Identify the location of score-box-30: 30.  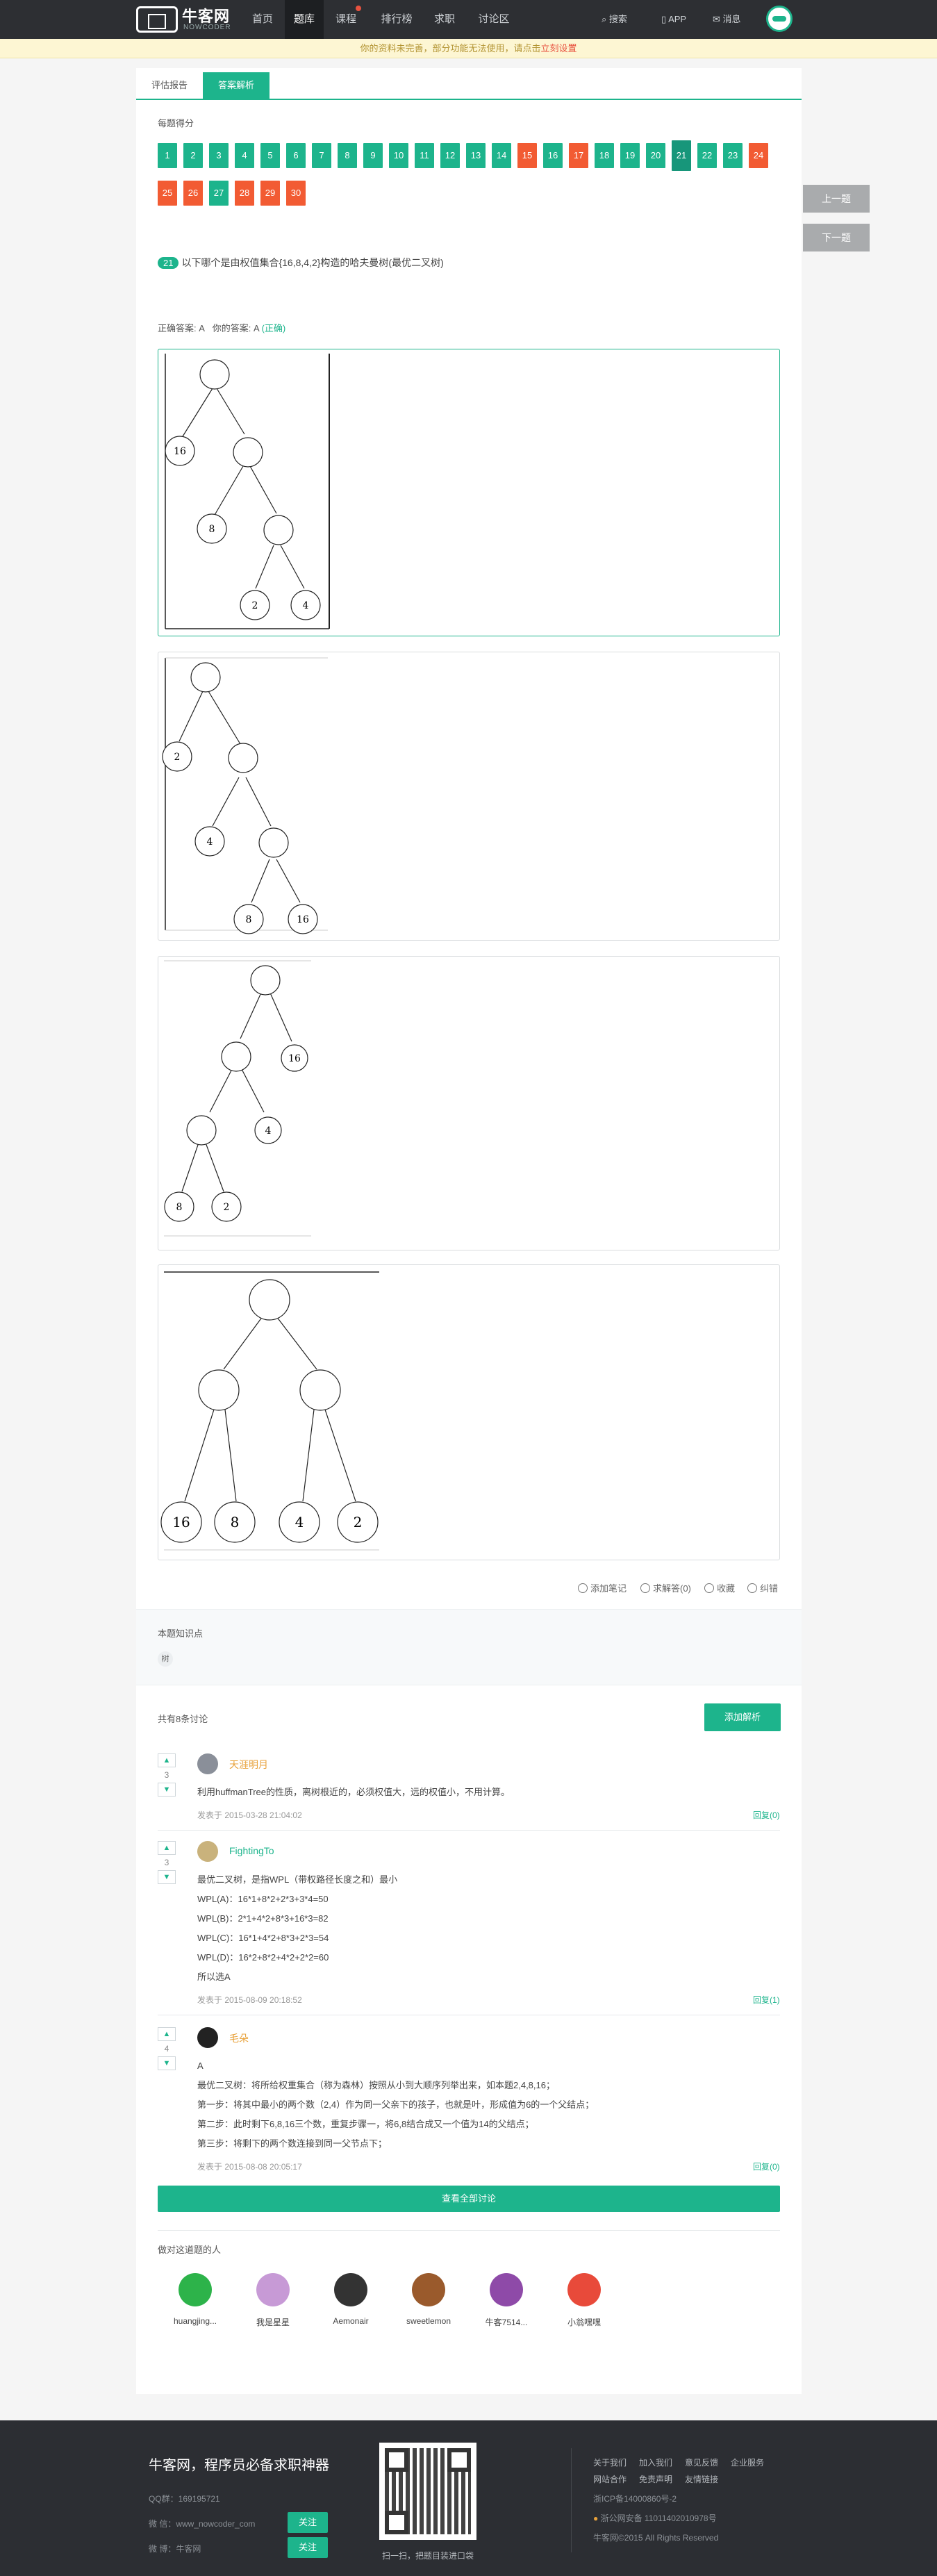
(296, 193).